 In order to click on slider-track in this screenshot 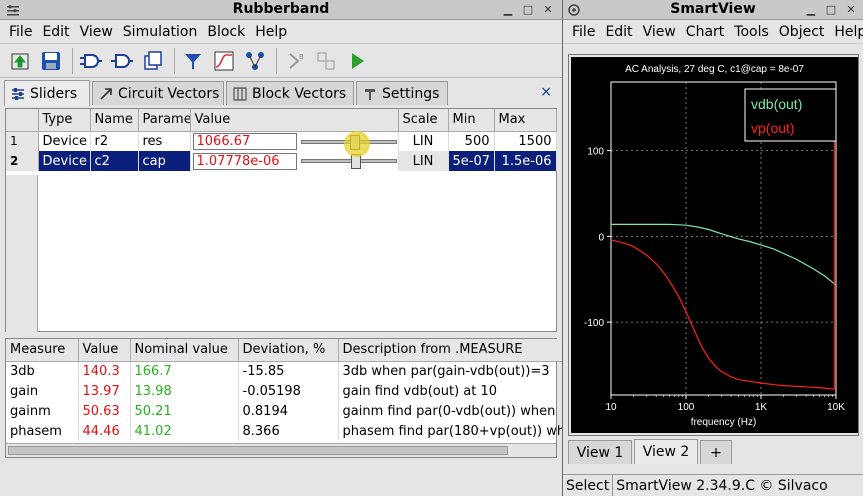, I will do `click(348, 161)`.